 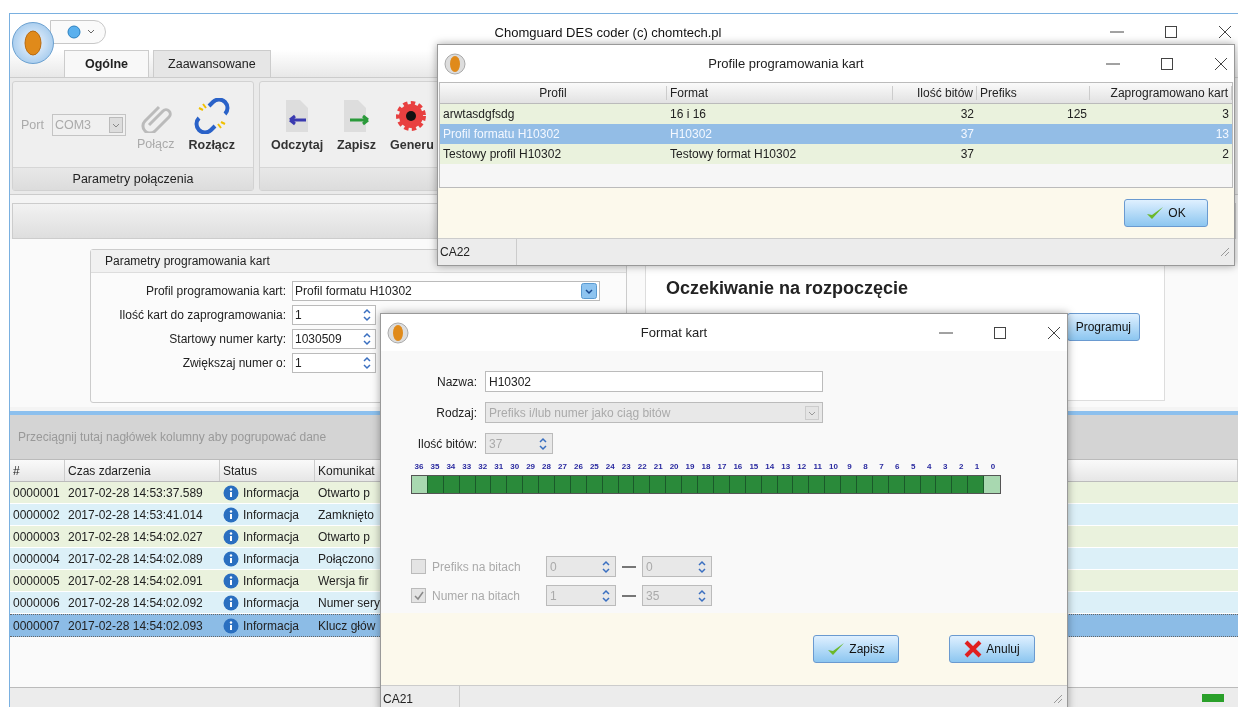 I want to click on bit-number: 27, so click(x=562, y=466).